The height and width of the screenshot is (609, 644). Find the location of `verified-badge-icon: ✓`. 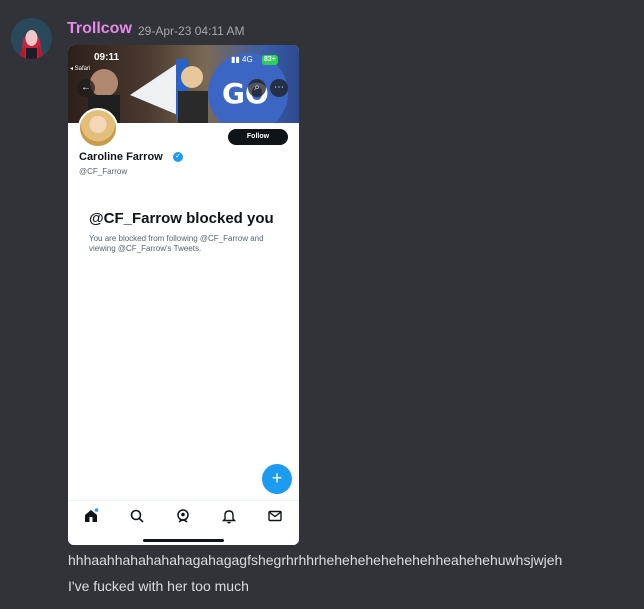

verified-badge-icon: ✓ is located at coordinates (178, 157).